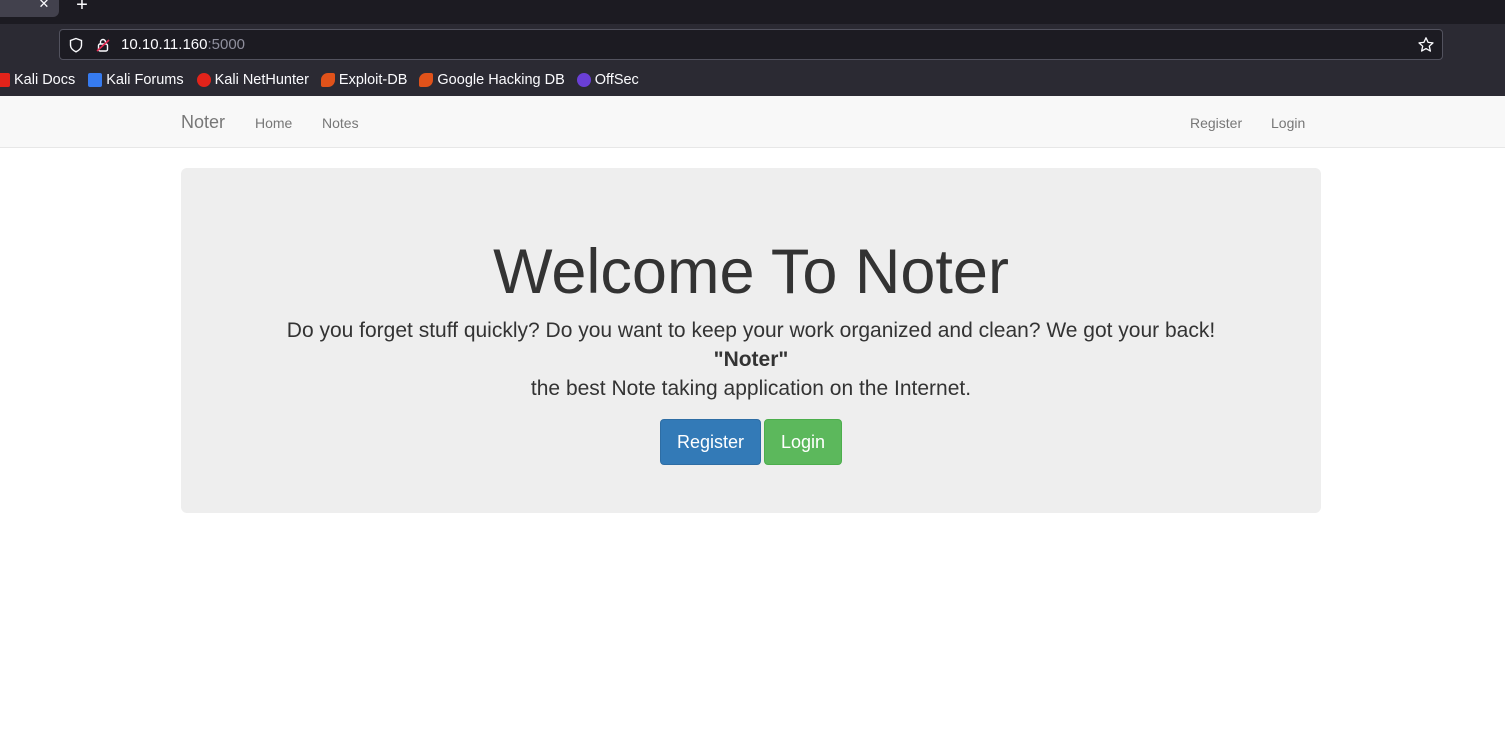 The image size is (1505, 732). What do you see at coordinates (803, 442) in the screenshot?
I see `login-button: Login` at bounding box center [803, 442].